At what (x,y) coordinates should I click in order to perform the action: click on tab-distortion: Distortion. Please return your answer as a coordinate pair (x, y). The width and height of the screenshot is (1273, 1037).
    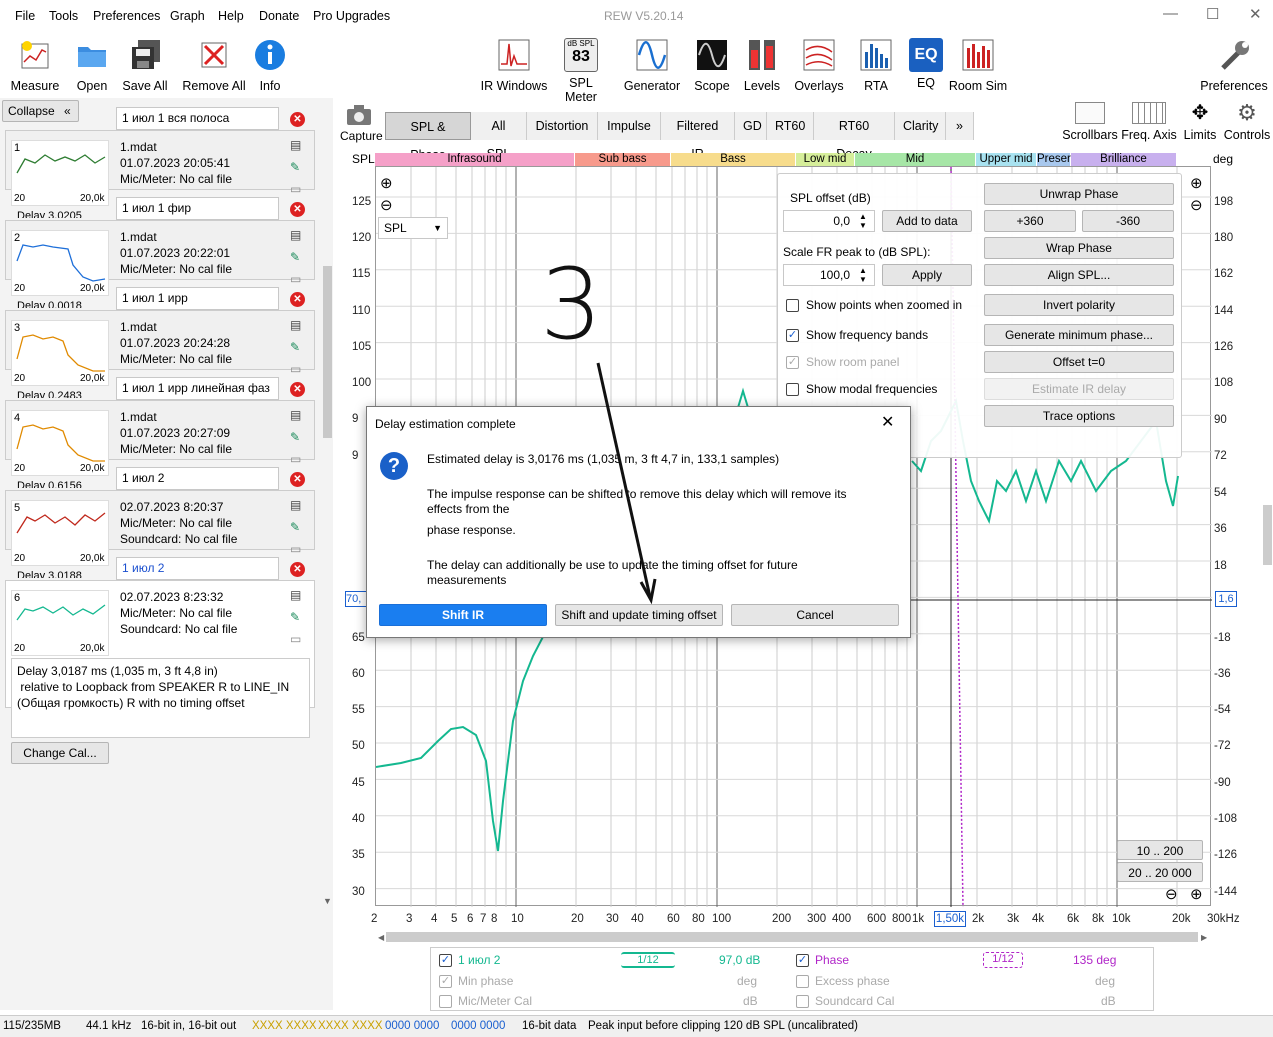
    Looking at the image, I should click on (562, 126).